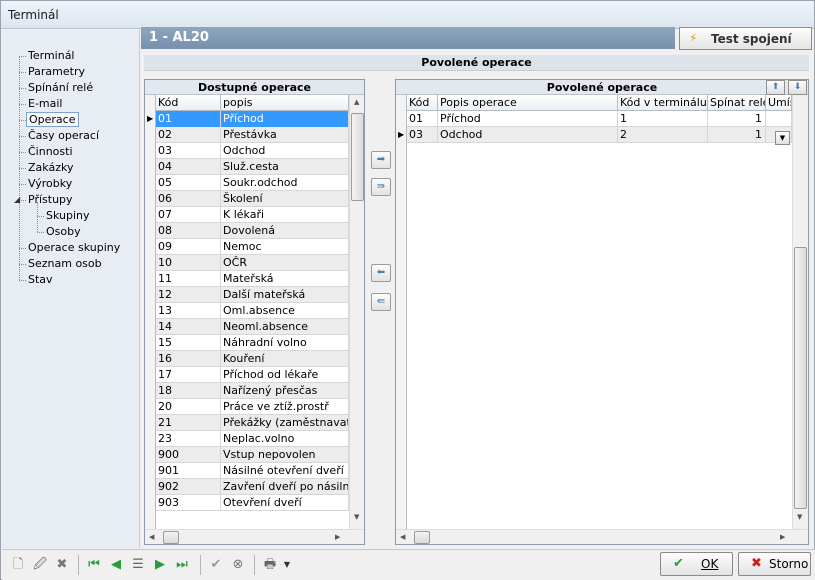 This screenshot has height=580, width=815. Describe the element at coordinates (252, 375) in the screenshot. I see `table-row: 17 Příchod od lékaře` at that location.